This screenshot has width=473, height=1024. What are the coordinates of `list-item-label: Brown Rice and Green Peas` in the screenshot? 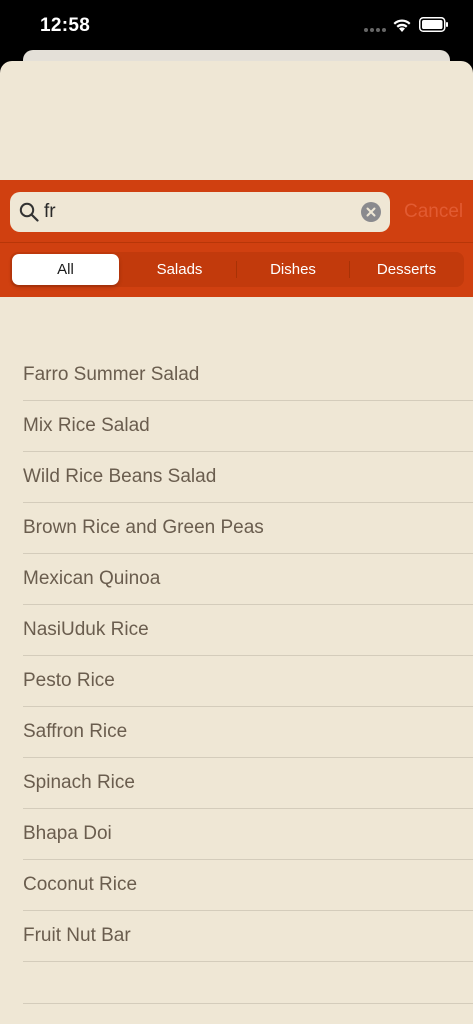 It's located at (143, 527).